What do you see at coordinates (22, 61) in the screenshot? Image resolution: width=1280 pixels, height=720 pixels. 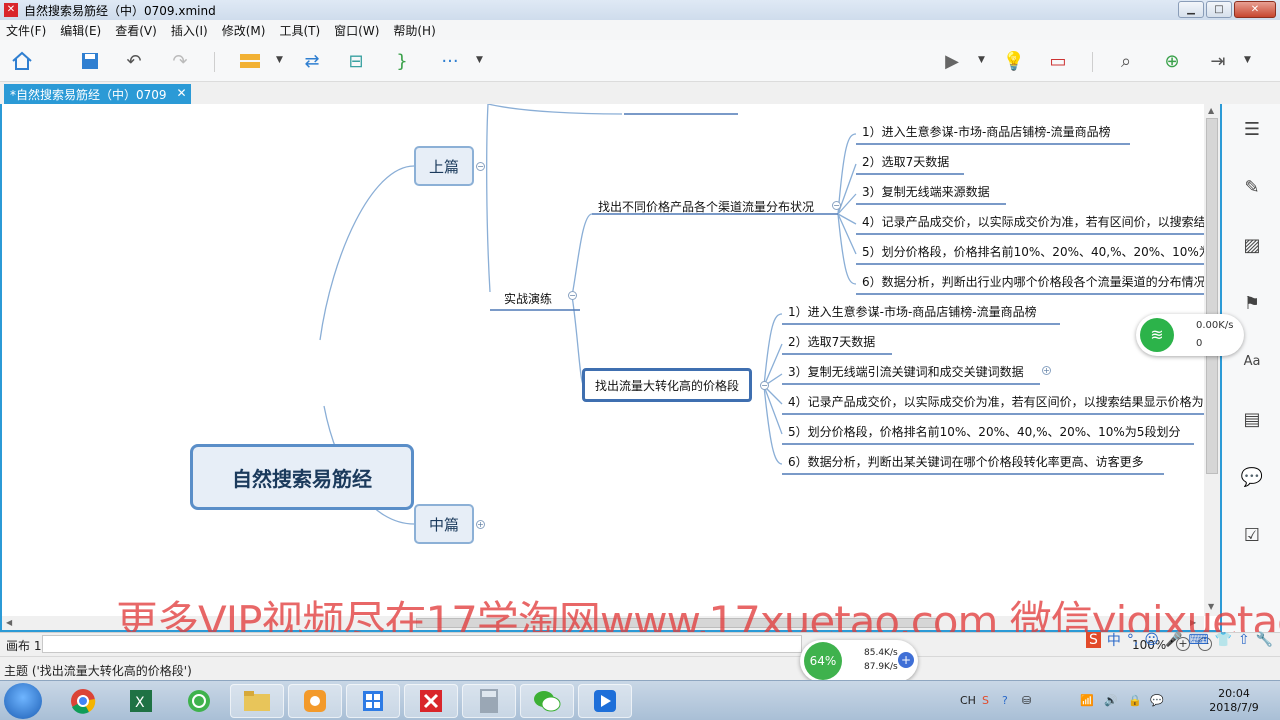 I see `home-icon` at bounding box center [22, 61].